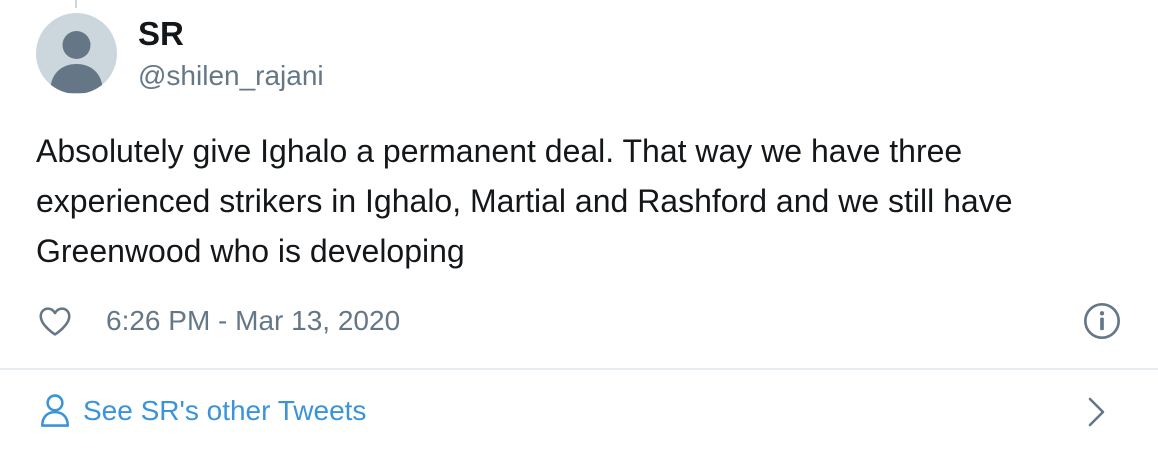  What do you see at coordinates (76, 62) in the screenshot?
I see `default-avatar-icon` at bounding box center [76, 62].